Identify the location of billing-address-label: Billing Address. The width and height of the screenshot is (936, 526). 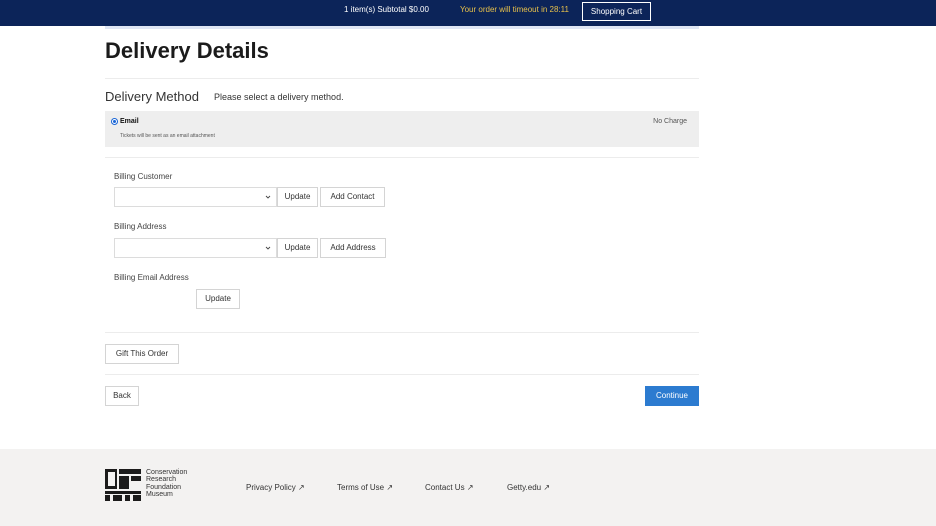
(140, 226).